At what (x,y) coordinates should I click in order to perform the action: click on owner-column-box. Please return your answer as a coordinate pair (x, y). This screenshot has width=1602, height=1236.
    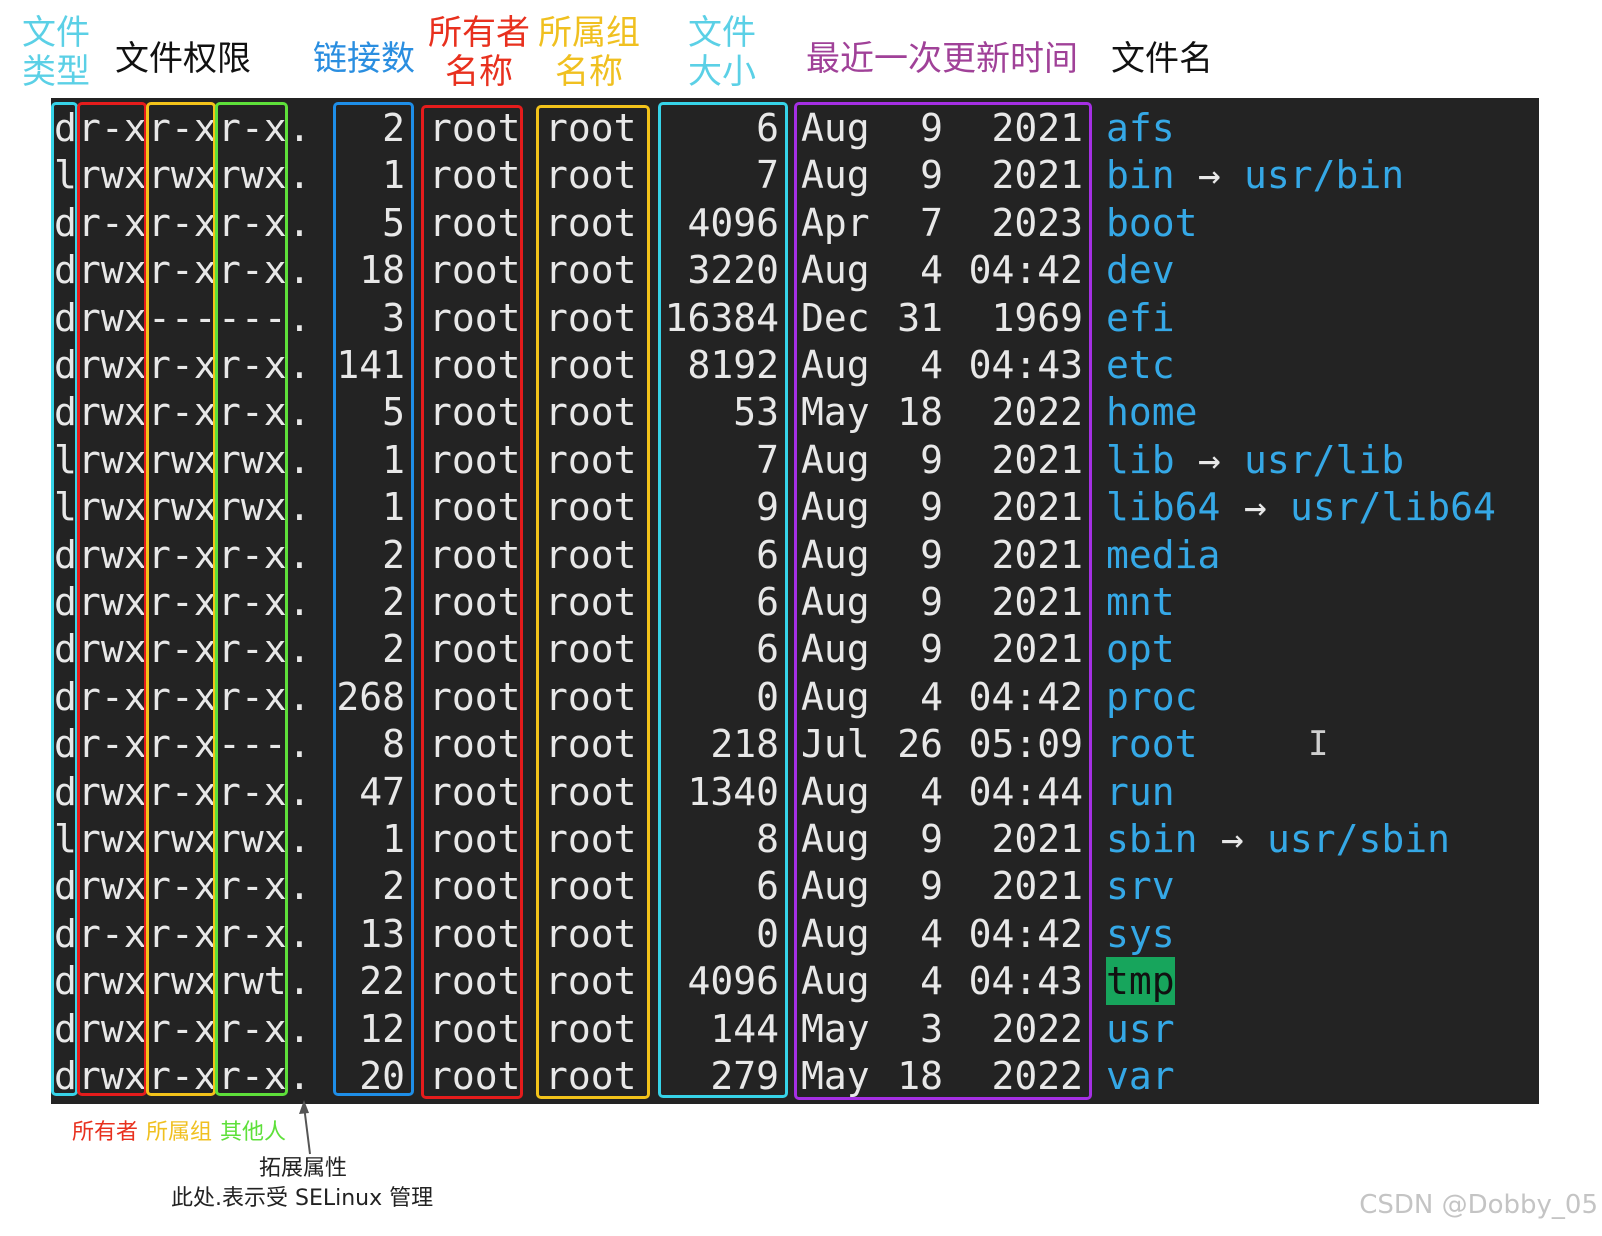
    Looking at the image, I should click on (472, 602).